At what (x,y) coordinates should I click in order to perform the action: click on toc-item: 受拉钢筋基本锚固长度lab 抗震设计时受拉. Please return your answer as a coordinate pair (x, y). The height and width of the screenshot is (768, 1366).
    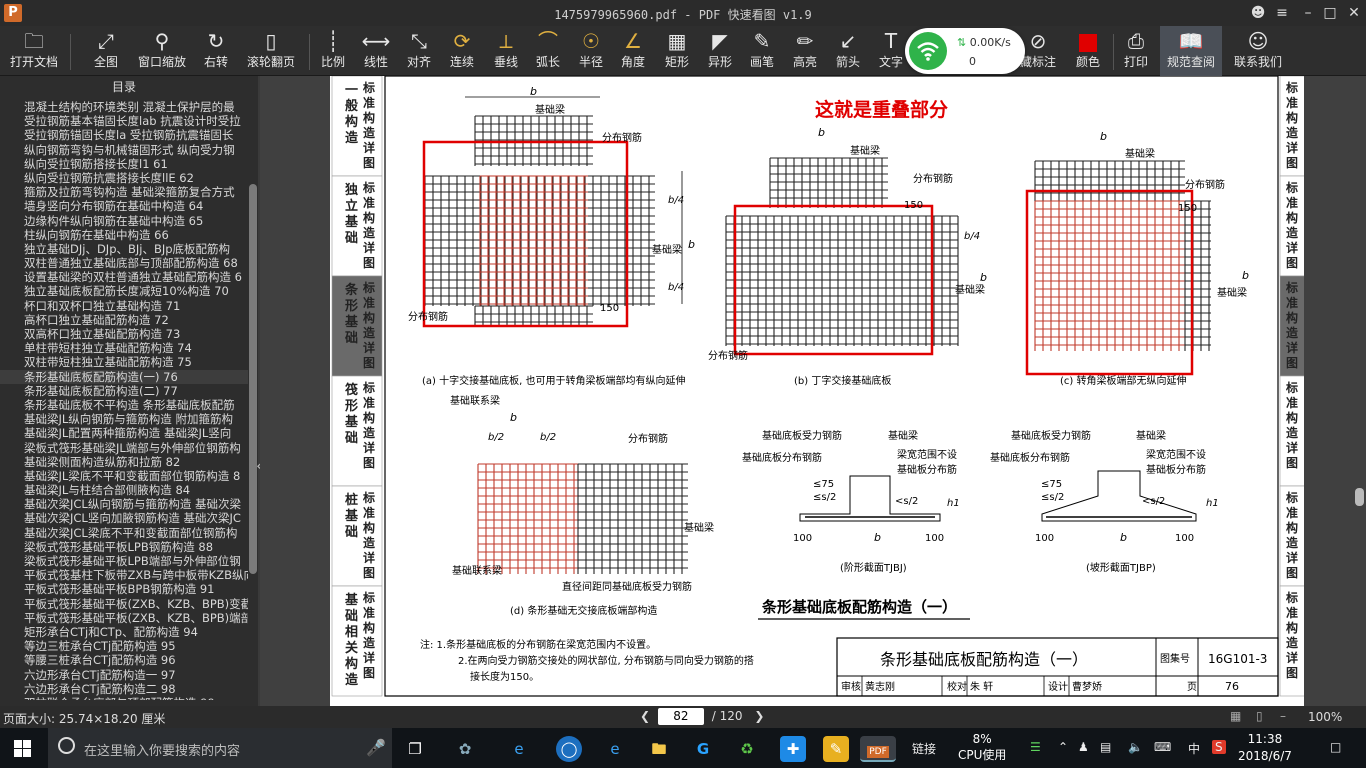
    Looking at the image, I should click on (124, 121).